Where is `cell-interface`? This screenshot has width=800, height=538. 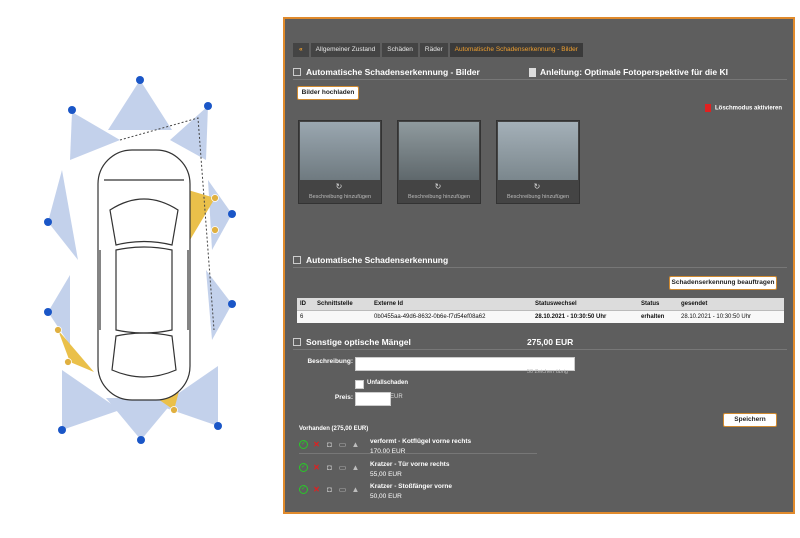 cell-interface is located at coordinates (342, 317).